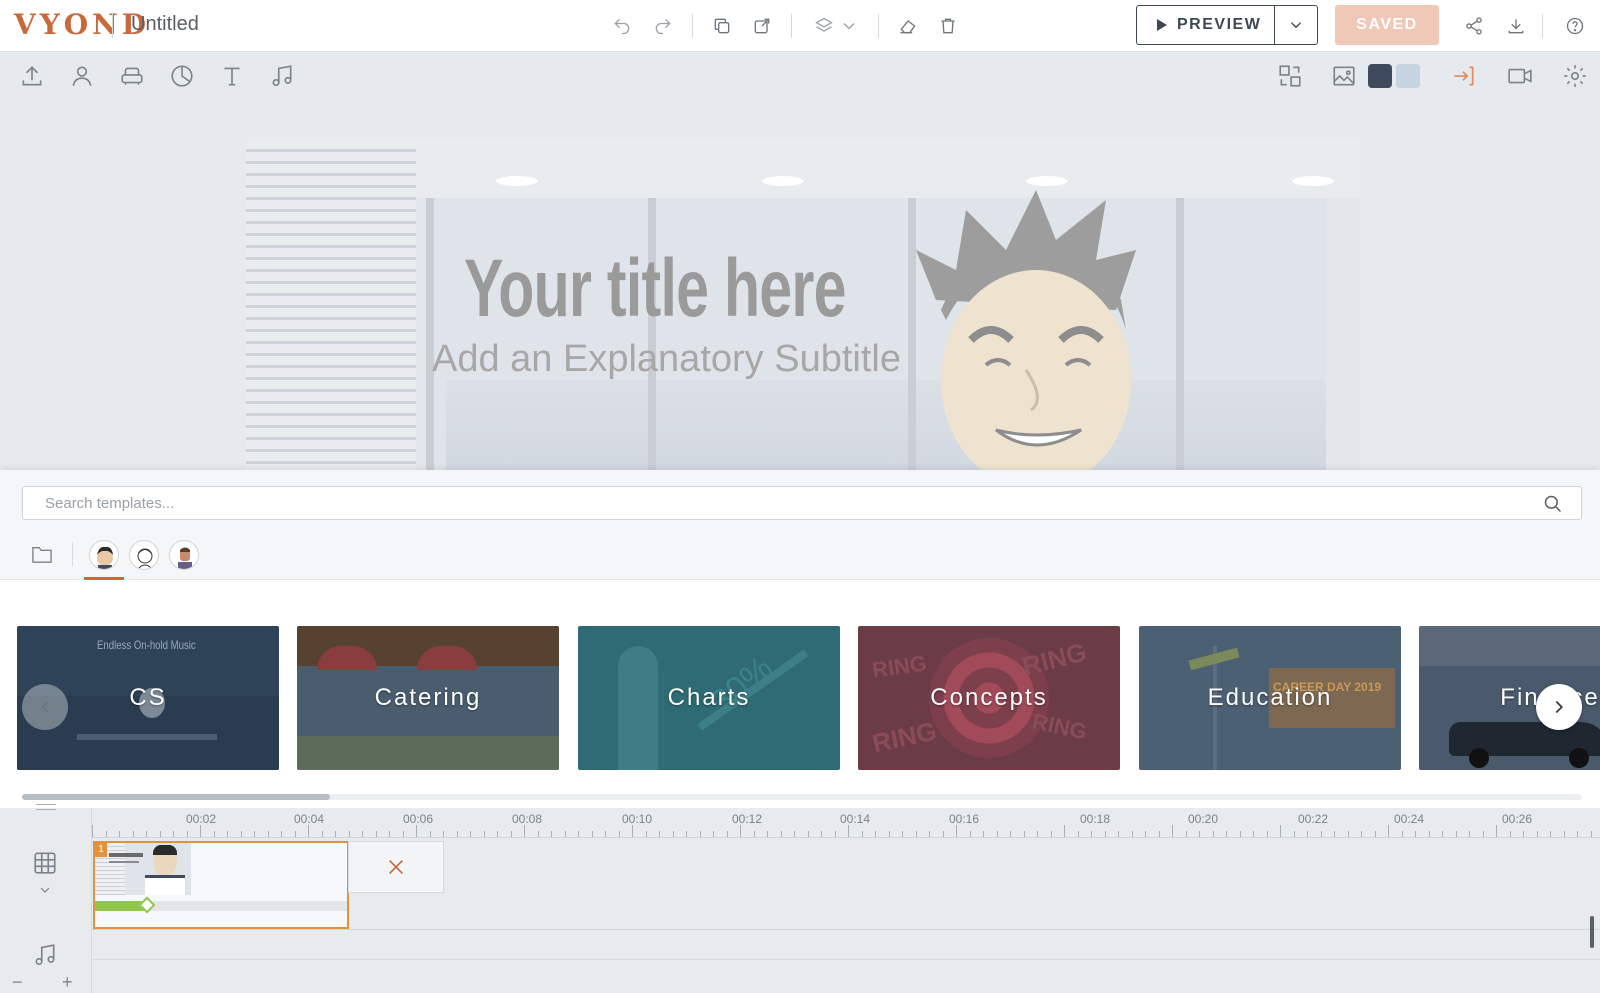 The image size is (1600, 993). What do you see at coordinates (67, 982) in the screenshot?
I see `zoom-in-button: +` at bounding box center [67, 982].